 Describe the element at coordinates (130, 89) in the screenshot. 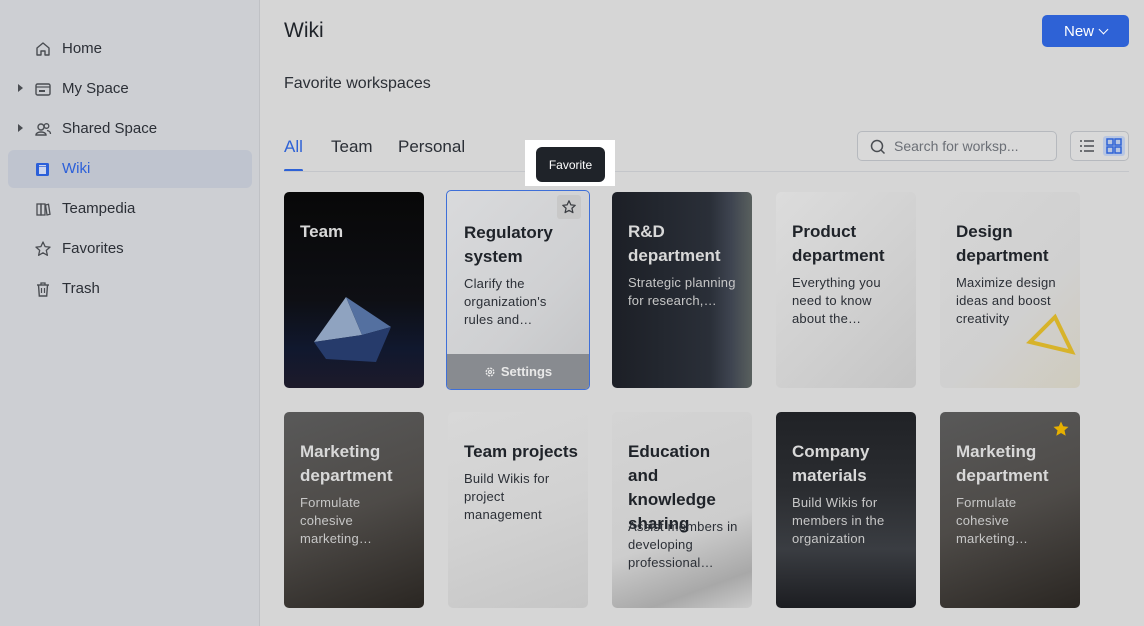

I see `sidebar-item-my-space: My Space` at that location.